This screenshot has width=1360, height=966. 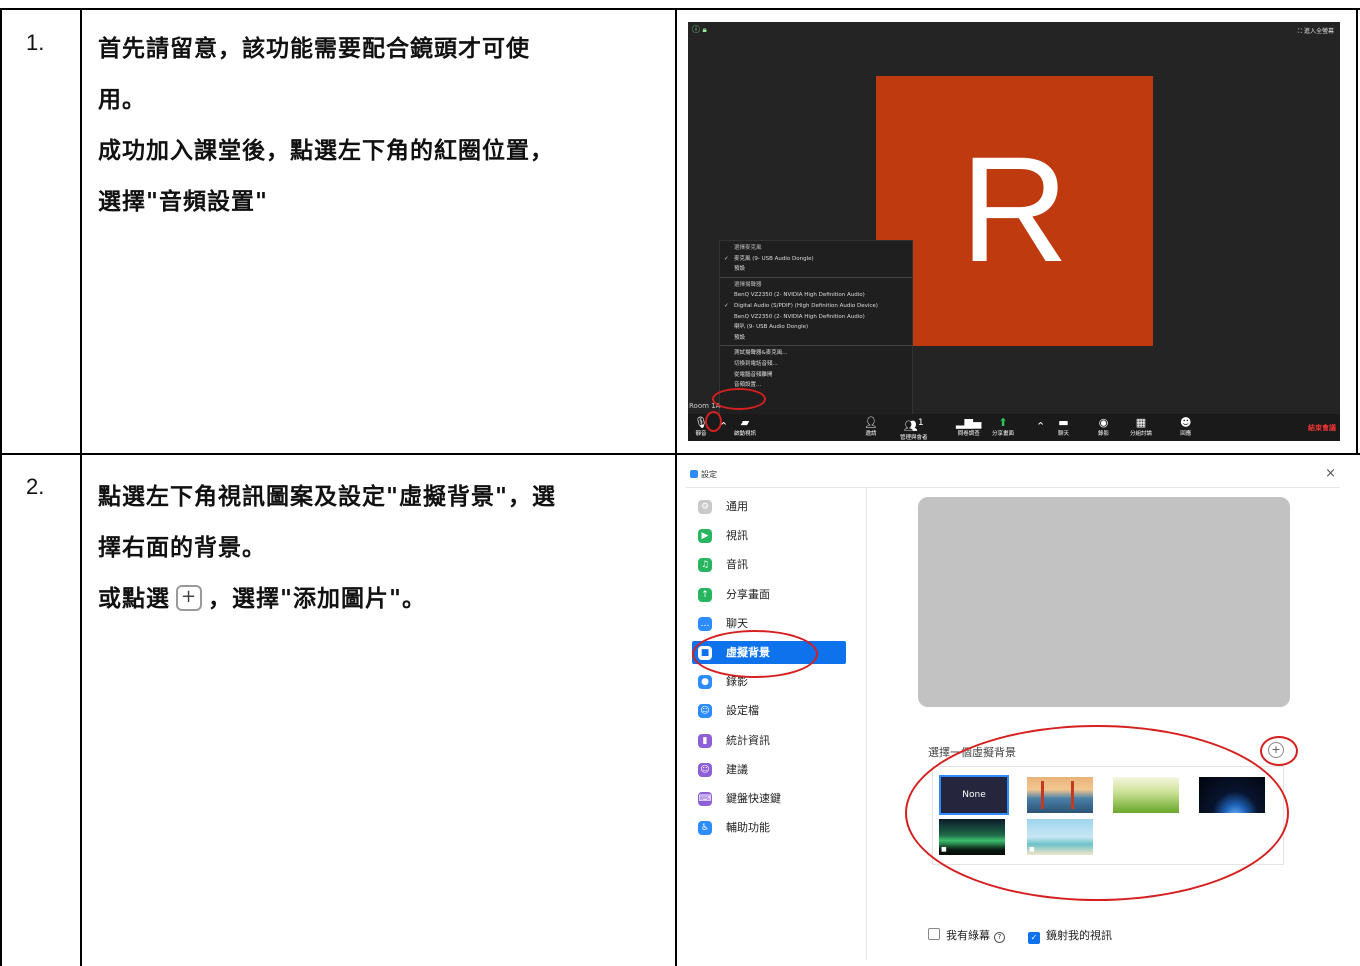 What do you see at coordinates (705, 536) in the screenshot?
I see `sidebar-item-icon: ▶` at bounding box center [705, 536].